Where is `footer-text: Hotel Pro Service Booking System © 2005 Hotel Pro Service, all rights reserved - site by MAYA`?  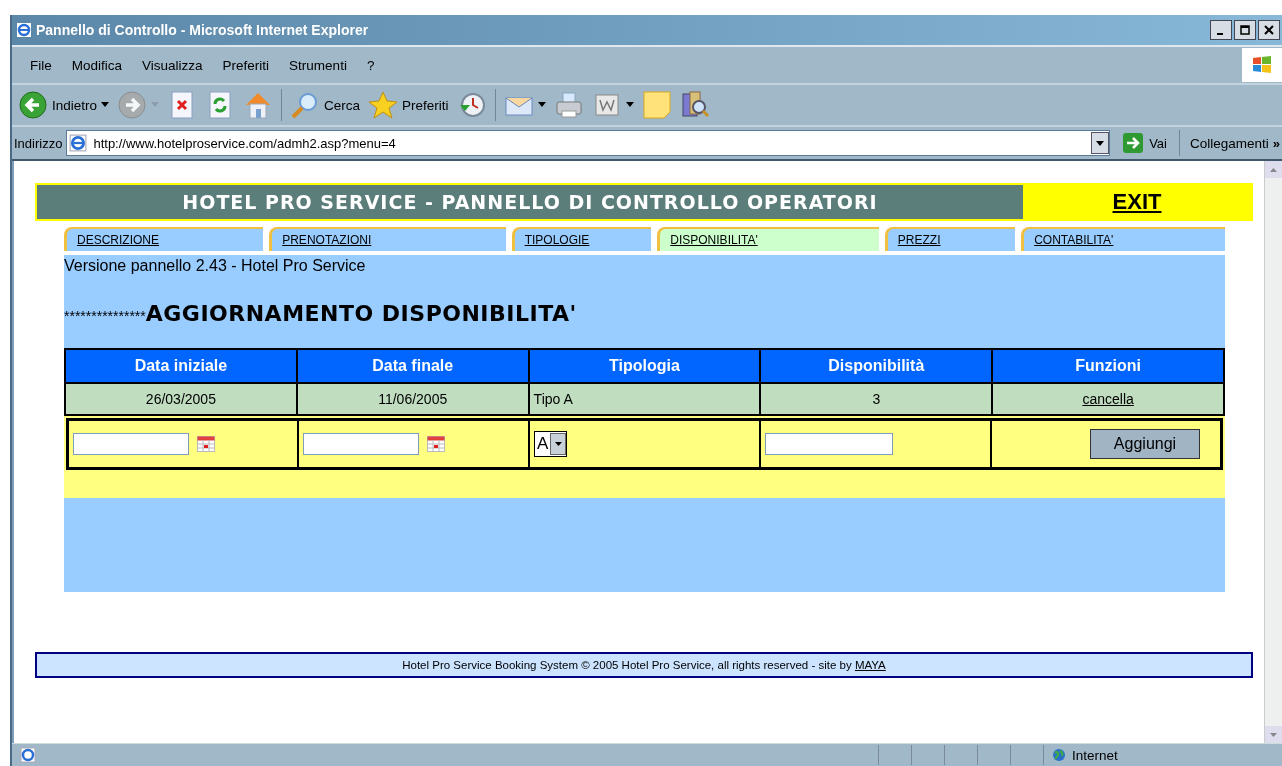
footer-text: Hotel Pro Service Booking System © 2005 Hotel Pro Service, all rights reserved - site by MAYA is located at coordinates (644, 665).